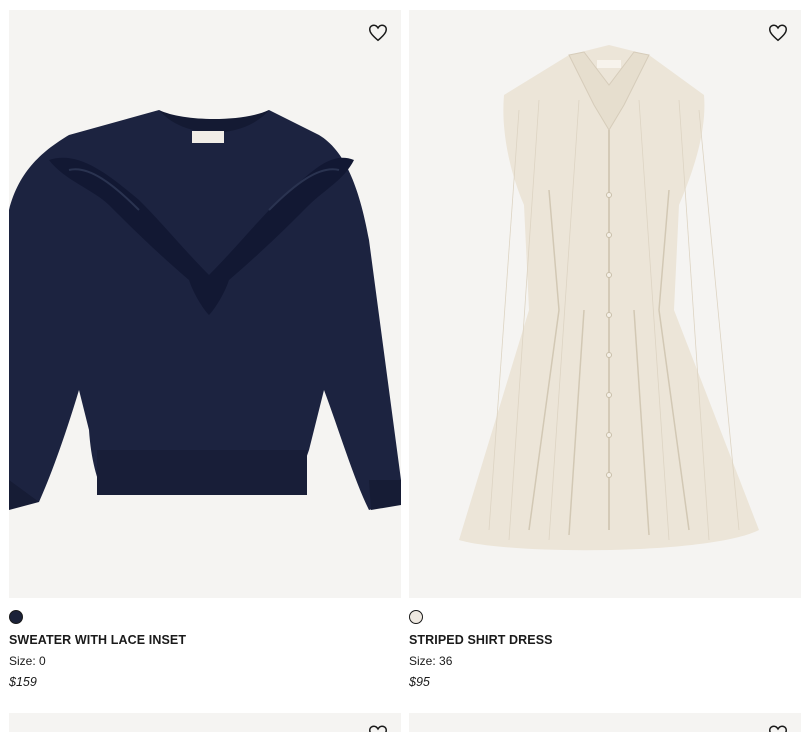 The height and width of the screenshot is (732, 807). I want to click on color-swatch-ecru, so click(416, 617).